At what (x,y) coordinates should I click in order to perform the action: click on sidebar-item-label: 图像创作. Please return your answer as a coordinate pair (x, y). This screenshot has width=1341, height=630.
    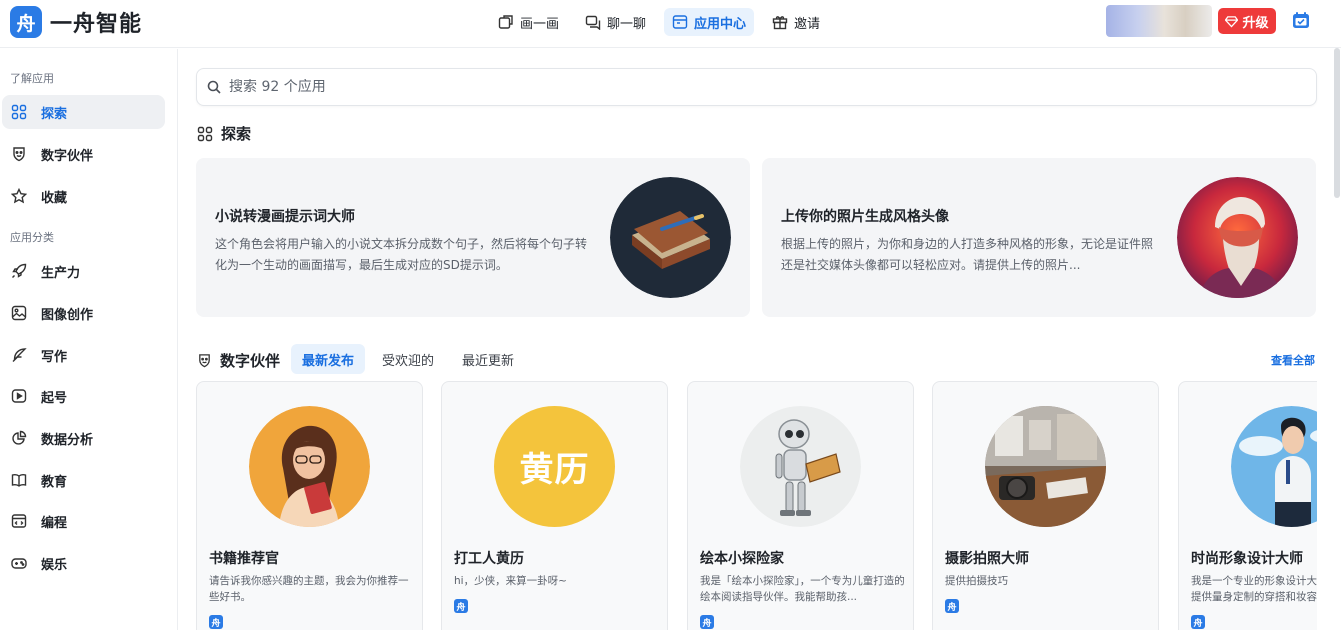
    Looking at the image, I should click on (67, 315).